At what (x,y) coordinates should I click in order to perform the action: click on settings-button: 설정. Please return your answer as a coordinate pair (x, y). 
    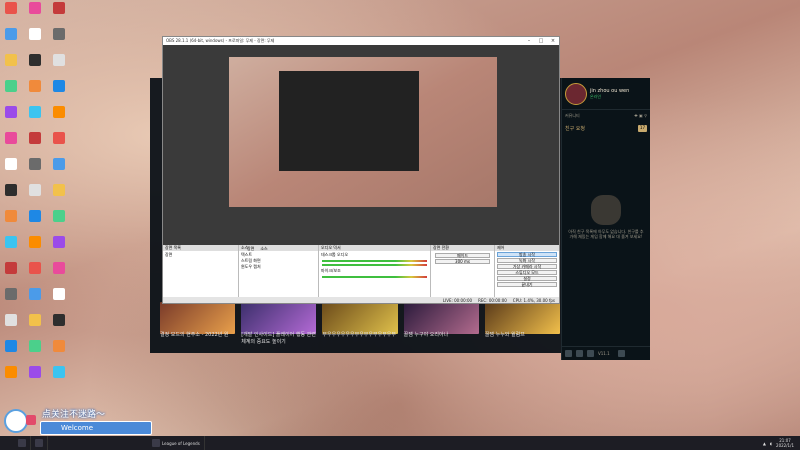
    Looking at the image, I should click on (527, 278).